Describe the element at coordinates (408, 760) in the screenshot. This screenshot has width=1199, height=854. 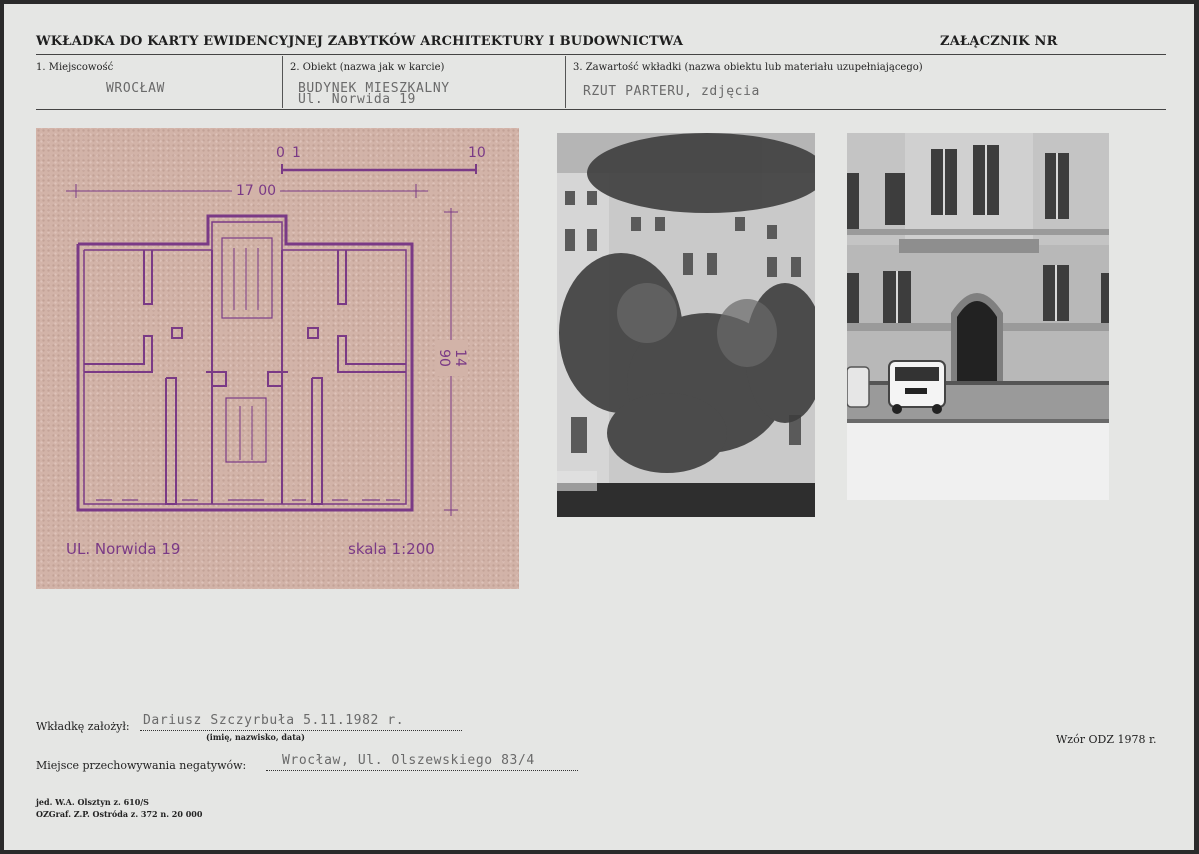
I see `negatives-storage-value: Wrocław, Ul. Olszewskiego 83/4` at that location.